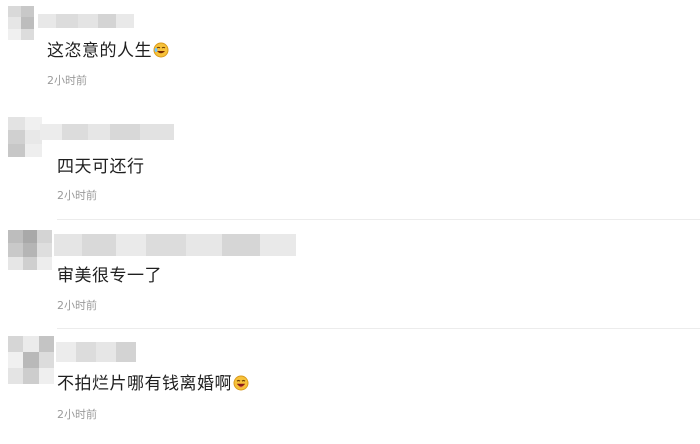  What do you see at coordinates (241, 386) in the screenshot?
I see `grinning-face-icon` at bounding box center [241, 386].